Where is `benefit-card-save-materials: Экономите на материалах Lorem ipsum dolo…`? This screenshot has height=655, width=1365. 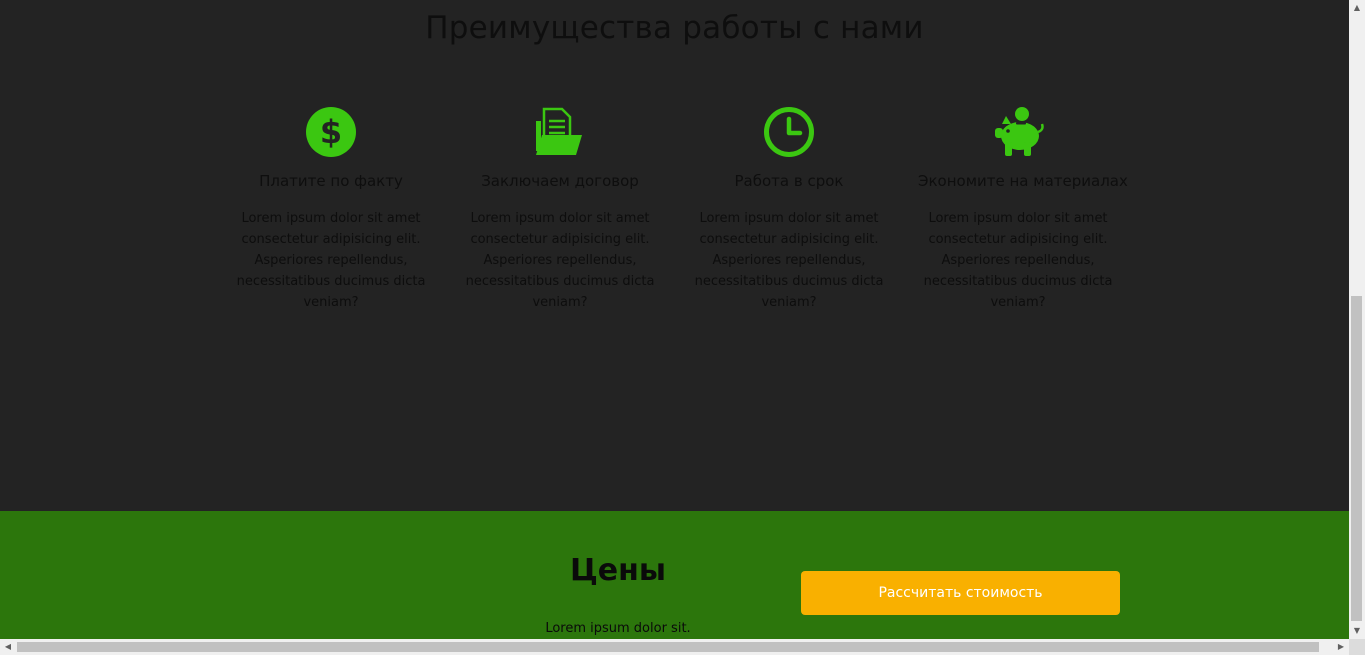 benefit-card-save-materials: Экономите на материалах Lorem ipsum dolo… is located at coordinates (1023, 209).